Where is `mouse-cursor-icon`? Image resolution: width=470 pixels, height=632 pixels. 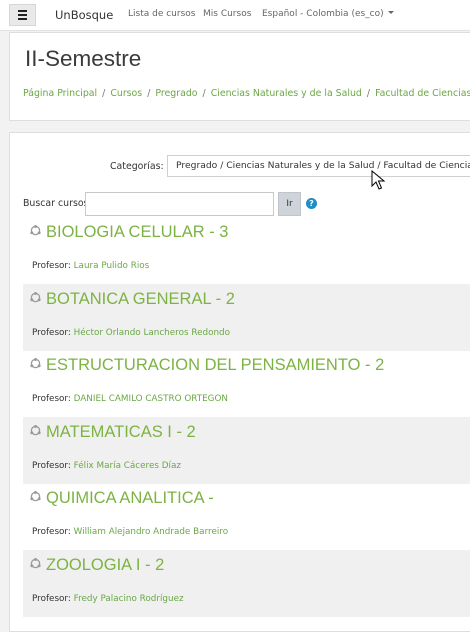 mouse-cursor-icon is located at coordinates (378, 180).